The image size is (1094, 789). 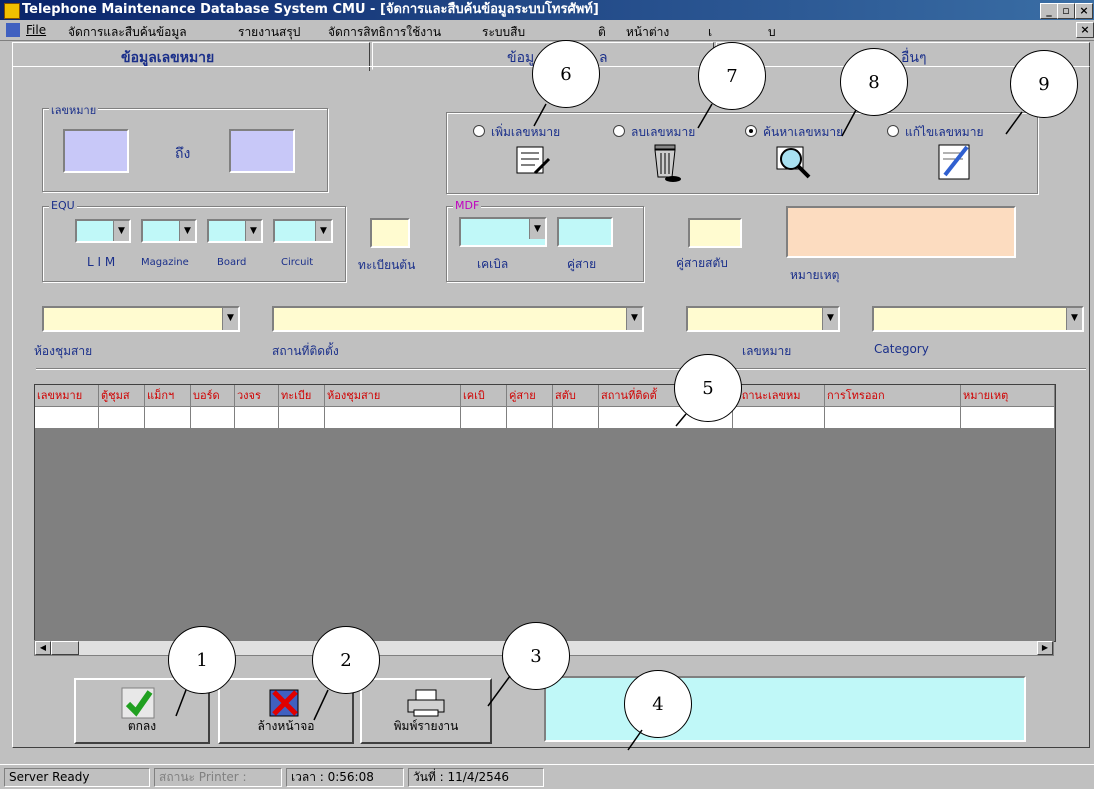 I want to click on app-icon, so click(x=12, y=11).